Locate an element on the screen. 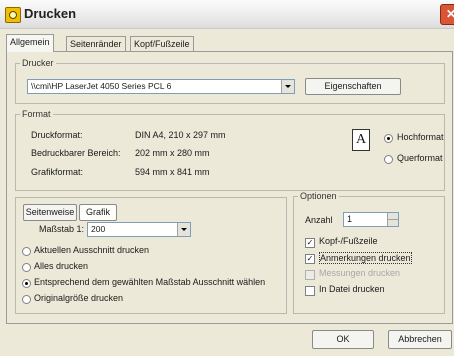 The height and width of the screenshot is (356, 454). radio-print-all is located at coordinates (26, 267).